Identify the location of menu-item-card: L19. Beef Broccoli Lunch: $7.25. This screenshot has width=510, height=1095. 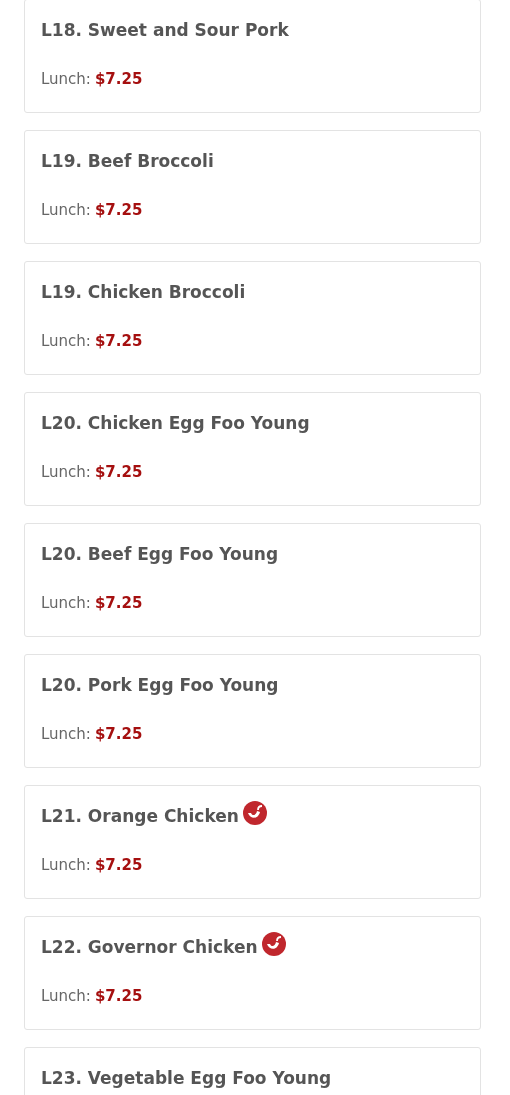
(252, 187).